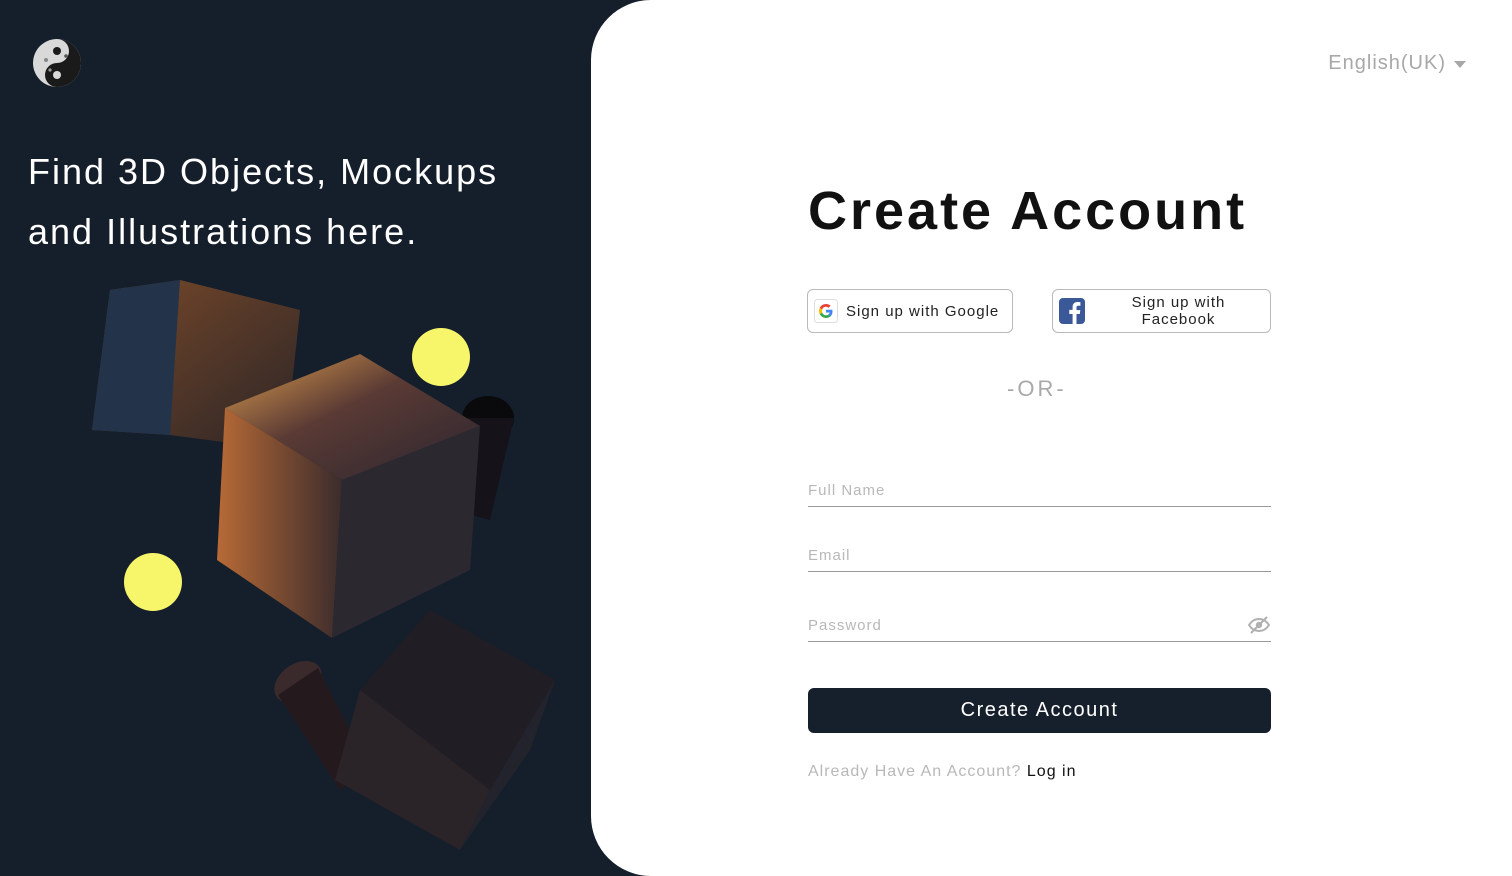  Describe the element at coordinates (1052, 771) in the screenshot. I see `login-link: Log in` at that location.